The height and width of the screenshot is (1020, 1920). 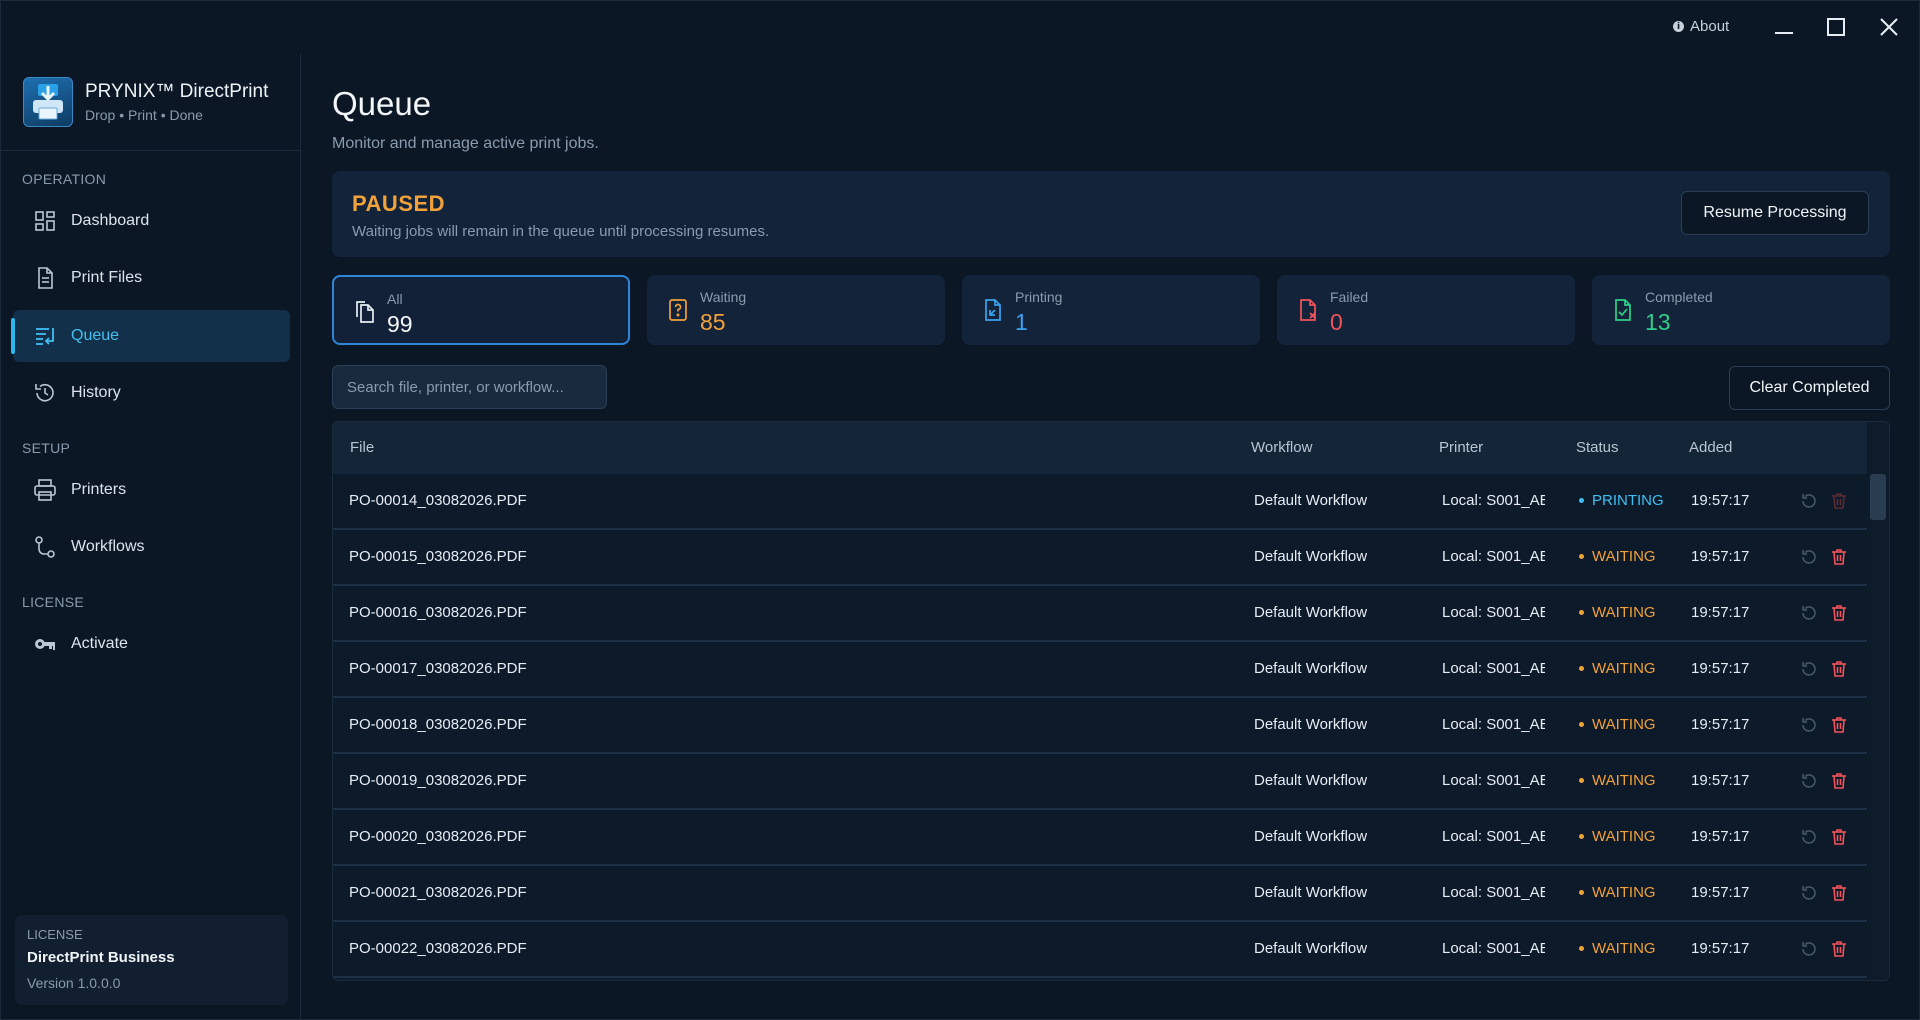 What do you see at coordinates (151, 393) in the screenshot?
I see `sidebar-item-history: History` at bounding box center [151, 393].